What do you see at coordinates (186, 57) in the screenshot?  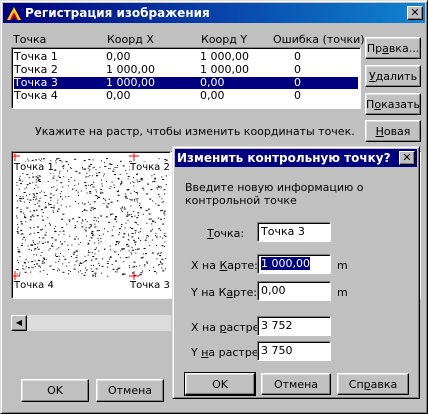 I see `table-row: Точка 1 0,00 1 000,00 0` at bounding box center [186, 57].